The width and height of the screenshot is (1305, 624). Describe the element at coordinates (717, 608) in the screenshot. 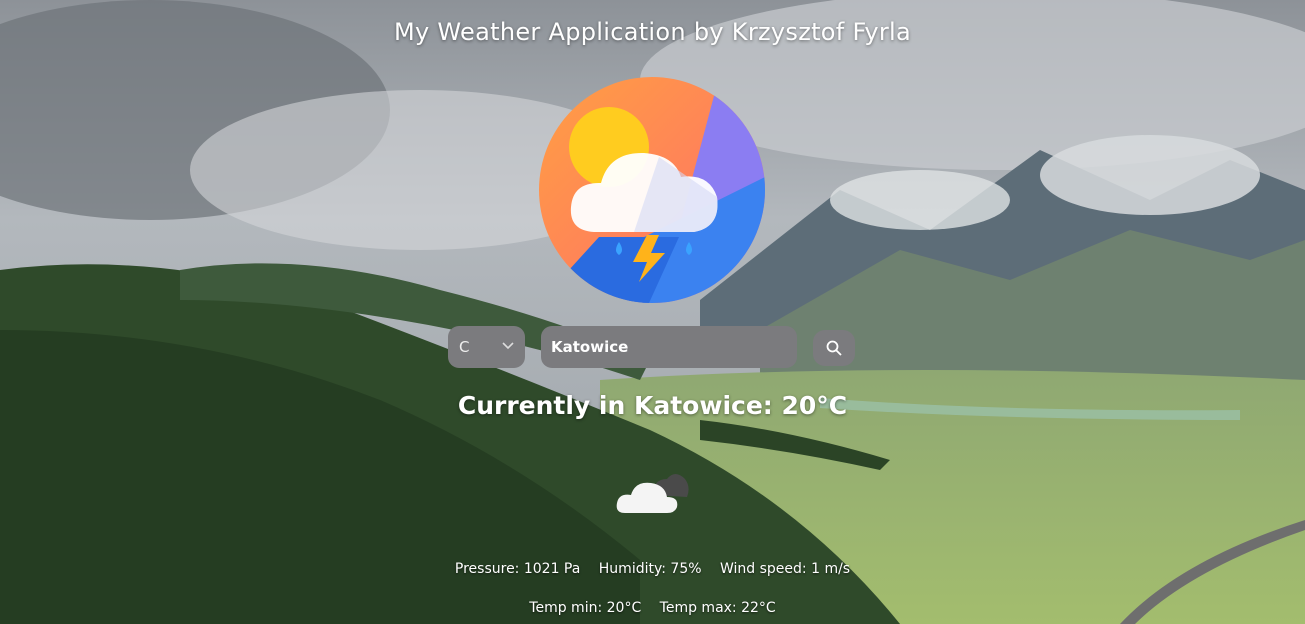

I see `temp-max-value: Temp max: 22°C` at that location.